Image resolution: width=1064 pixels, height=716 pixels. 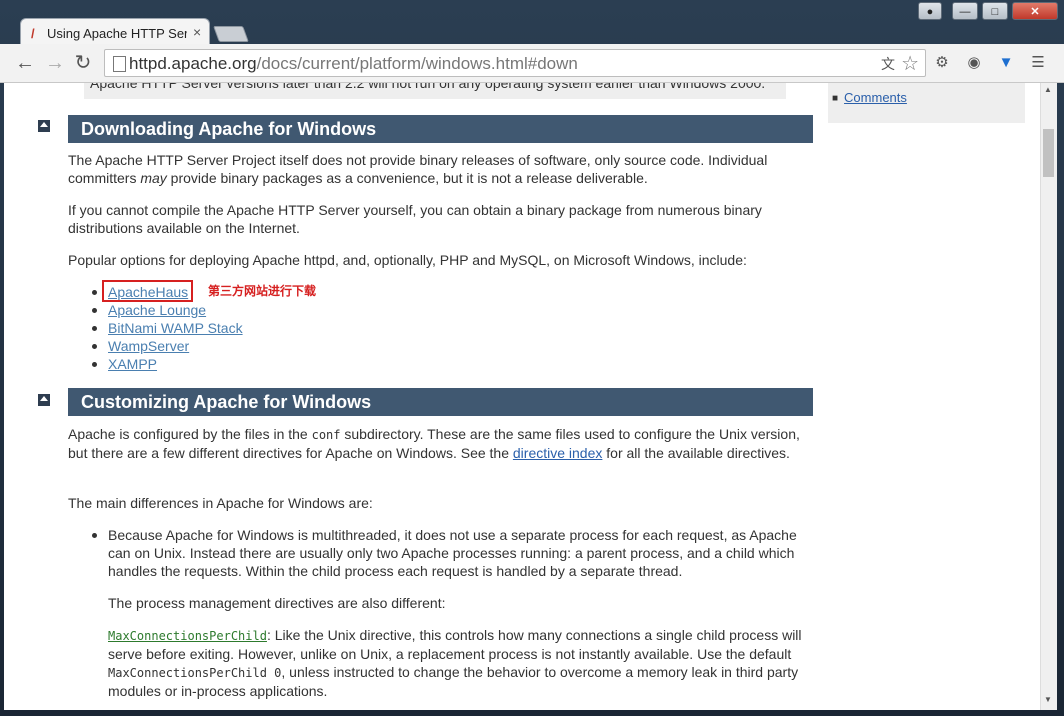 I want to click on shield-icon: ▼, so click(x=1006, y=63).